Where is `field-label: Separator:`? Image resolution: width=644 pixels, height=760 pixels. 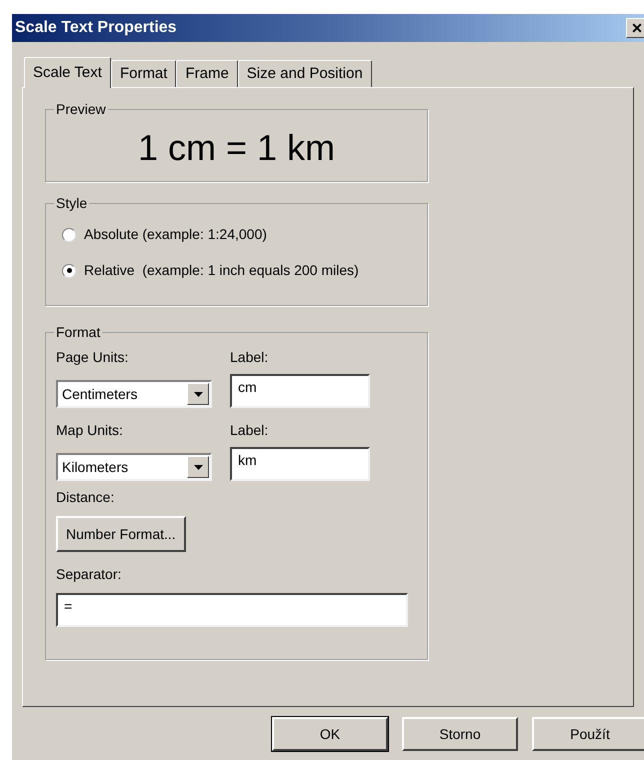
field-label: Separator: is located at coordinates (89, 574).